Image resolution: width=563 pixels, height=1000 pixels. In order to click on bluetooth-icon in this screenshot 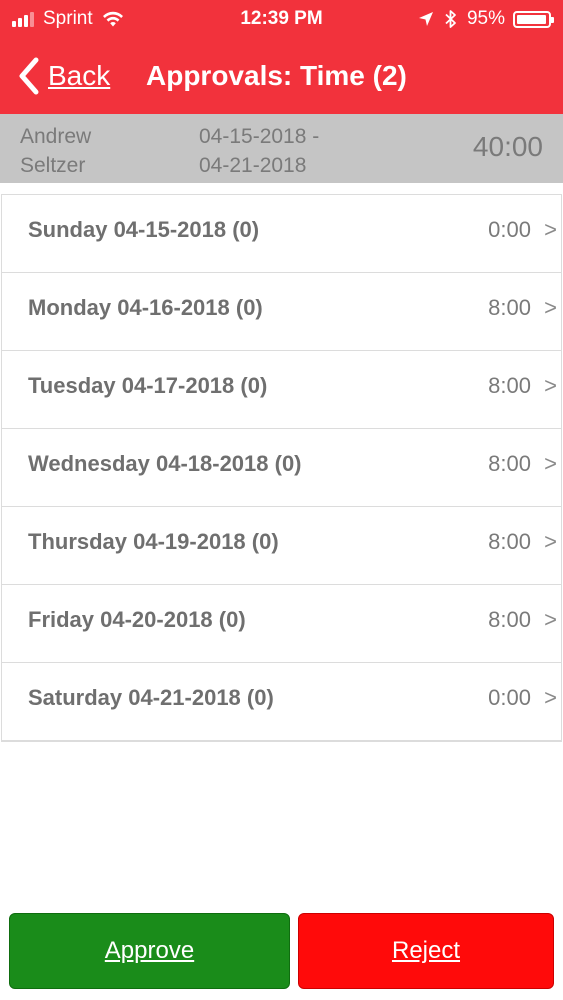, I will do `click(450, 19)`.